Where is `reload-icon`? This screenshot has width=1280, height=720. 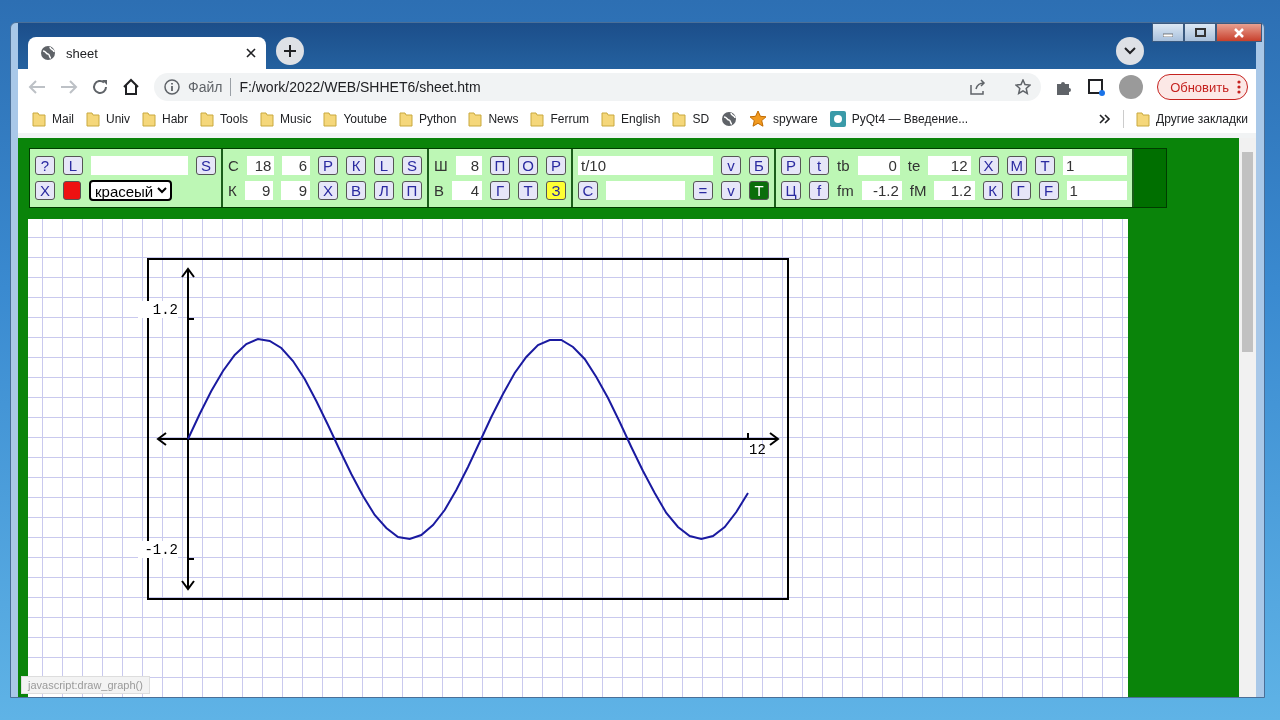 reload-icon is located at coordinates (100, 87).